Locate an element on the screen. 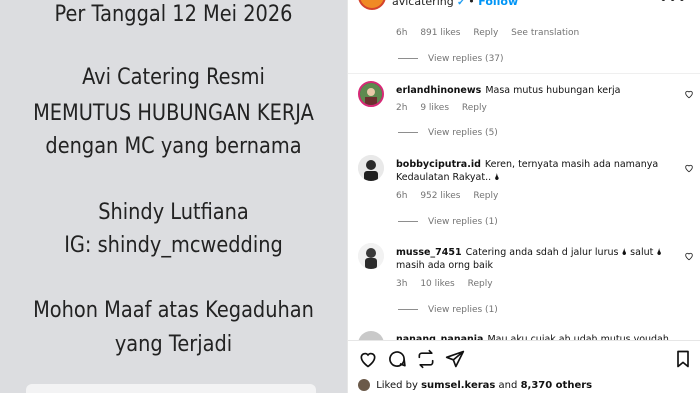 This screenshot has height=393, width=700. comment-likes: 9 likes is located at coordinates (434, 108).